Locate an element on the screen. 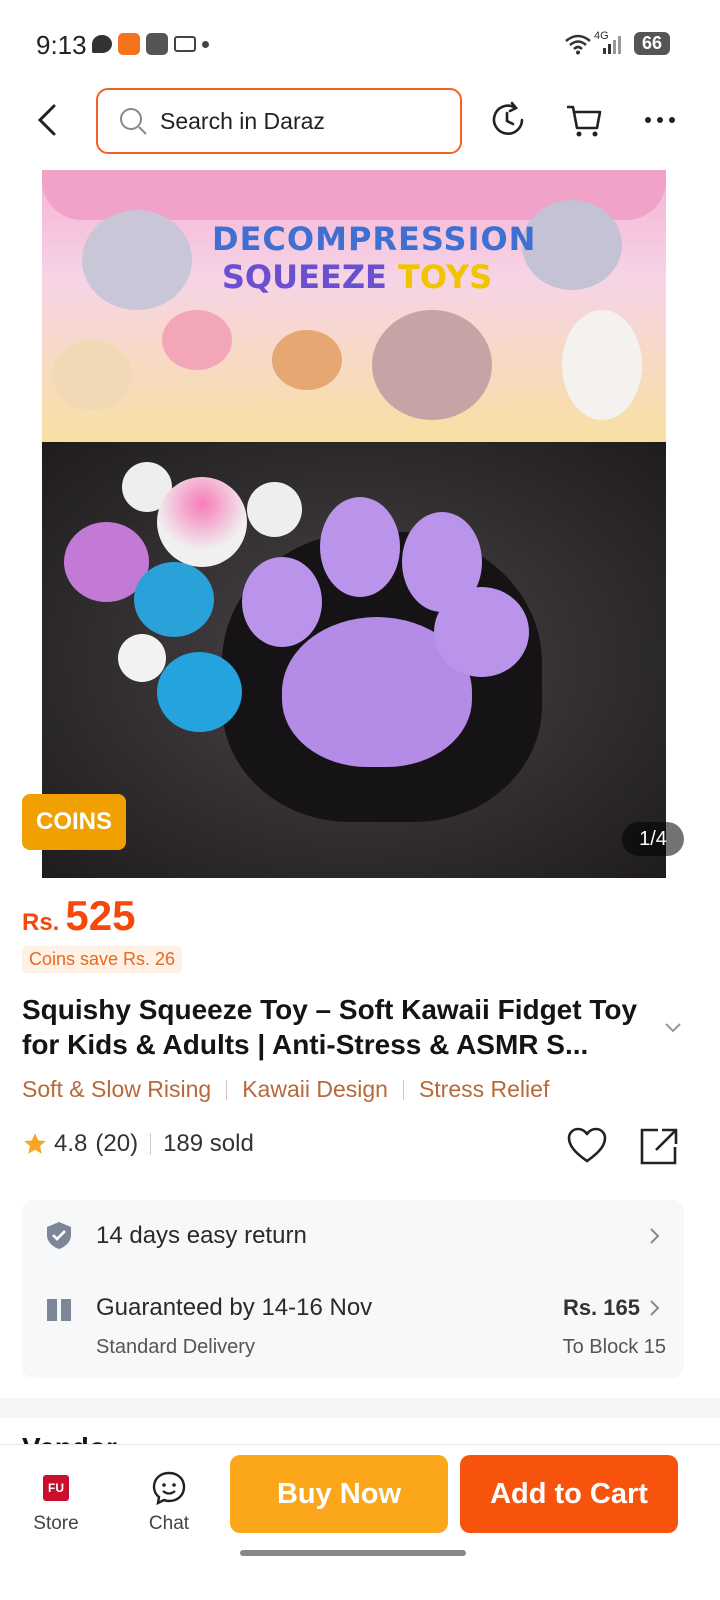  more-icon is located at coordinates (660, 120).